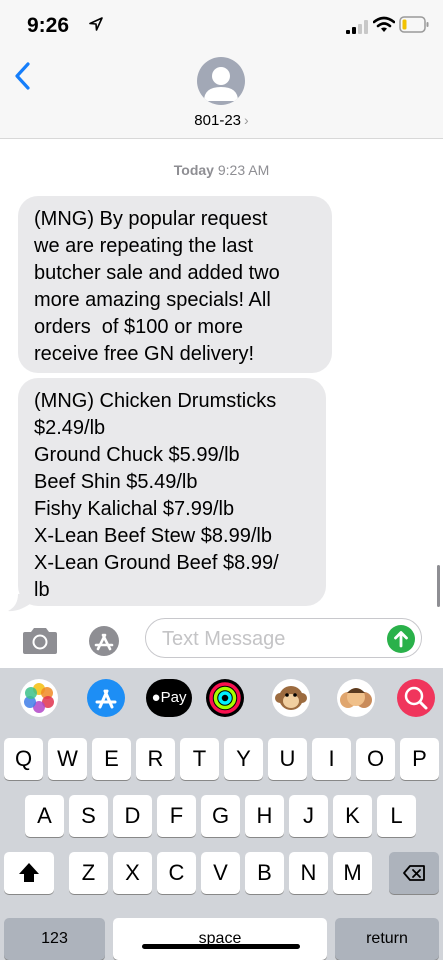 The width and height of the screenshot is (443, 960). What do you see at coordinates (264, 873) in the screenshot?
I see `key-b: B` at bounding box center [264, 873].